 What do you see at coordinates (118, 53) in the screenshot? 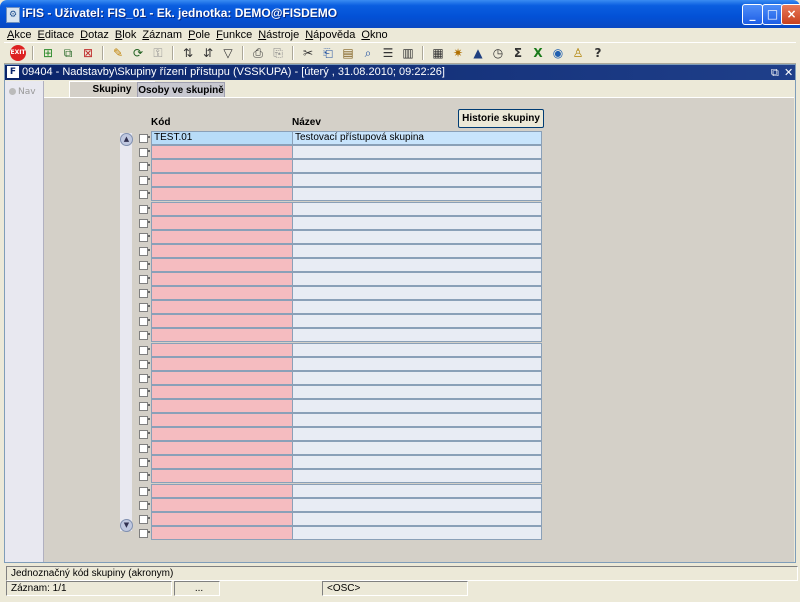
I see `save-icon: ✎` at bounding box center [118, 53].